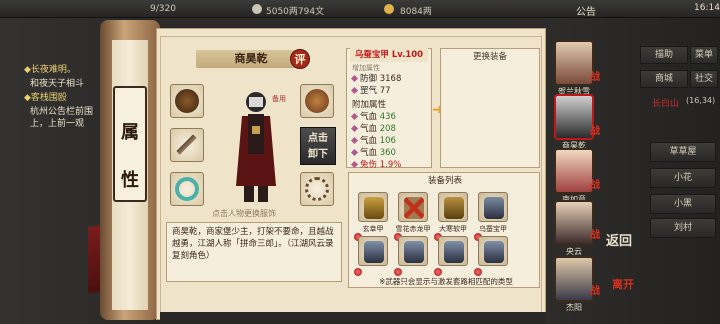 The image size is (720, 324). What do you see at coordinates (490, 108) in the screenshot?
I see `replace-equipment-box` at bounding box center [490, 108].